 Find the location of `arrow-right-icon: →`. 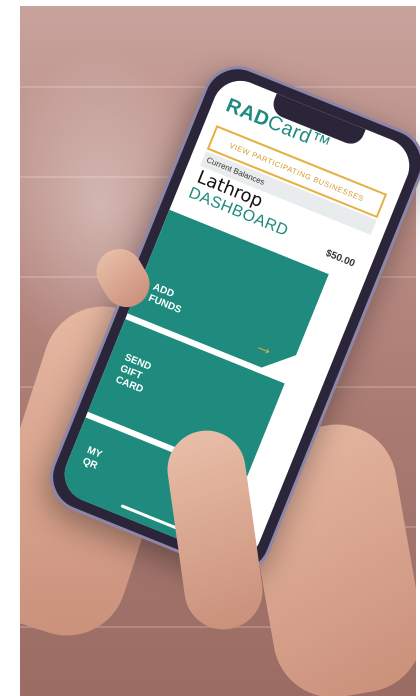

arrow-right-icon: → is located at coordinates (265, 347).